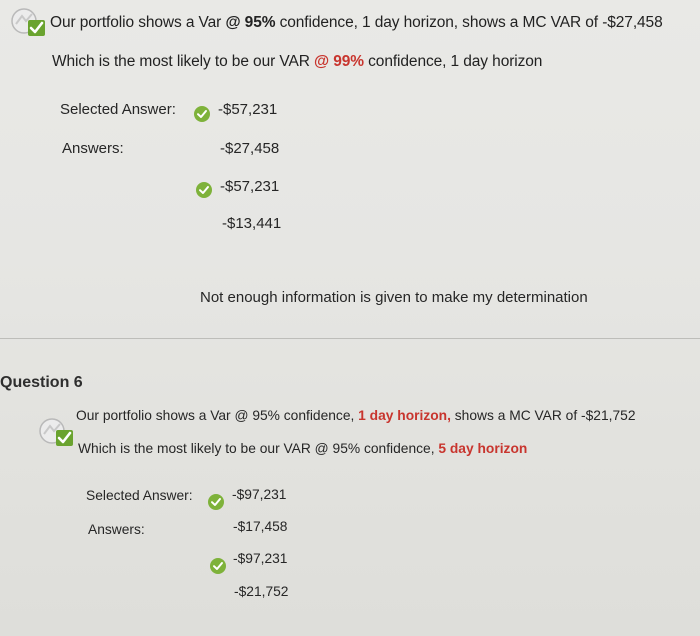  I want to click on answer-option: -$21,752, so click(261, 591).